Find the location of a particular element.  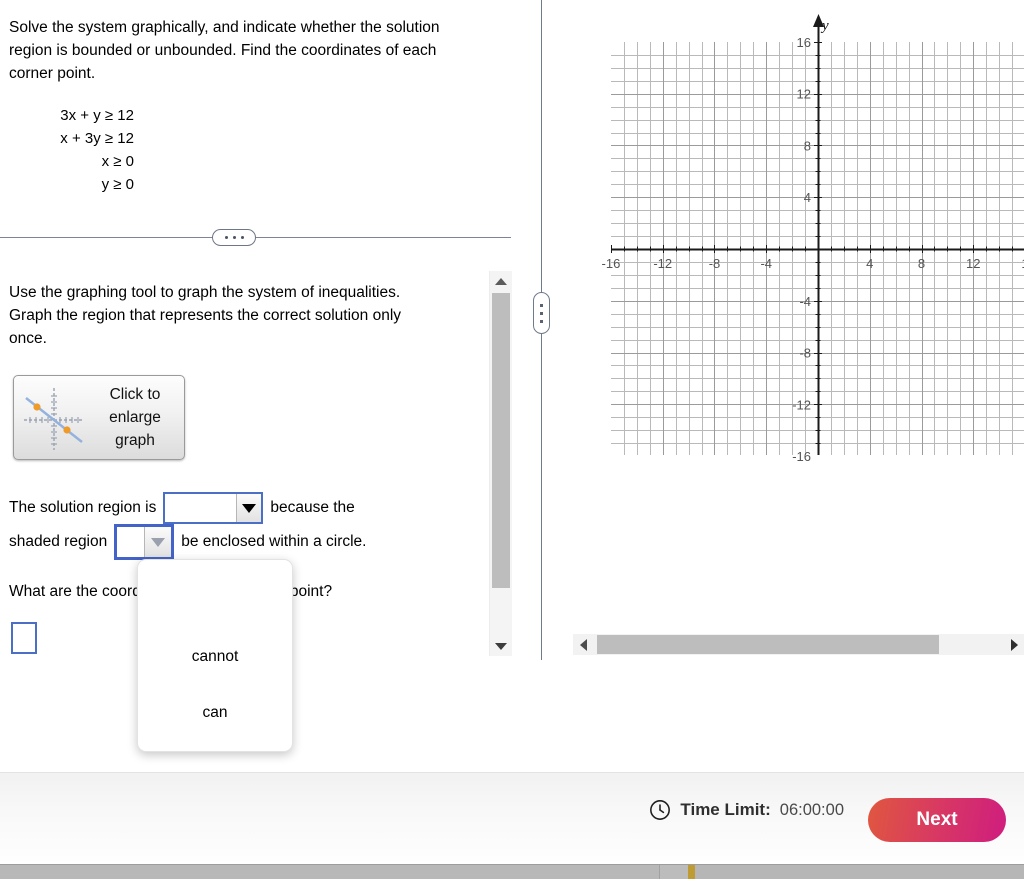

scroll-up-button is located at coordinates (501, 281).